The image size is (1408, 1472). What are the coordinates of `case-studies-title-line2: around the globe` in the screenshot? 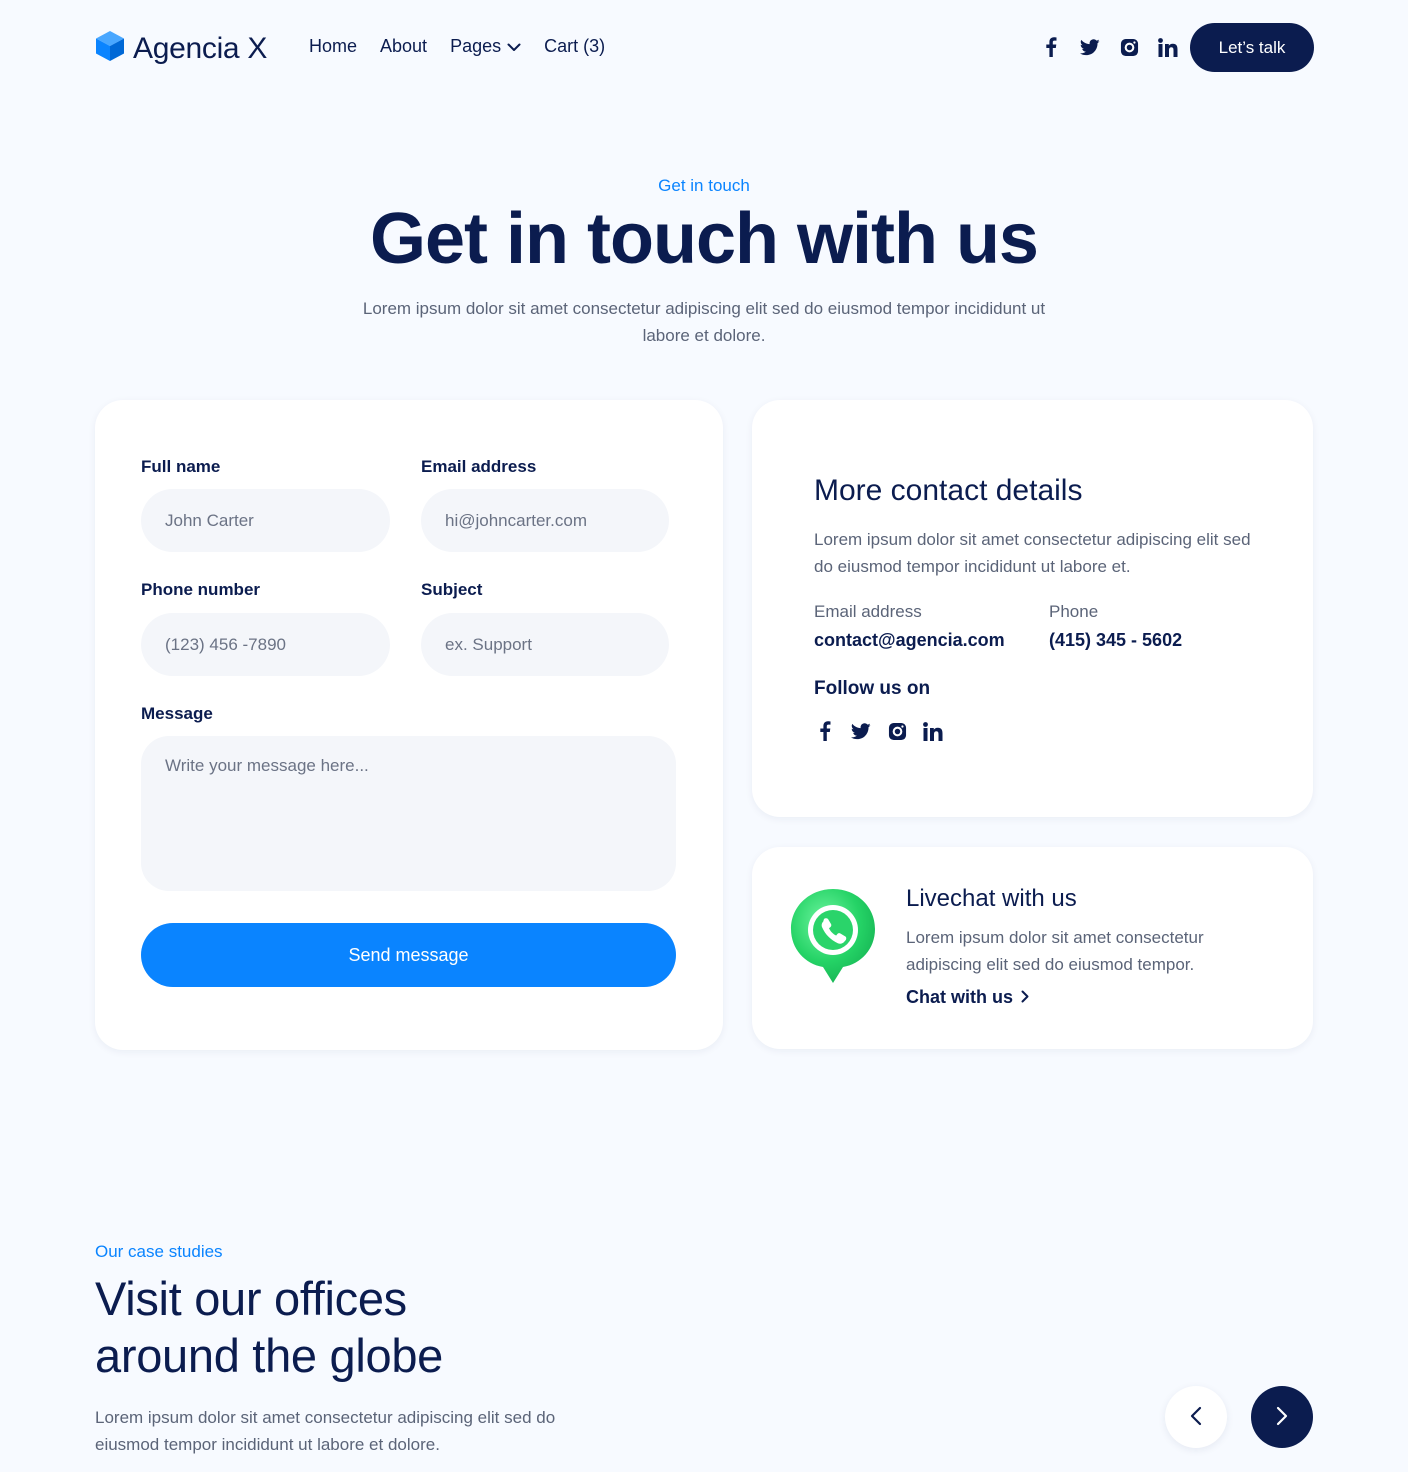 It's located at (269, 1355).